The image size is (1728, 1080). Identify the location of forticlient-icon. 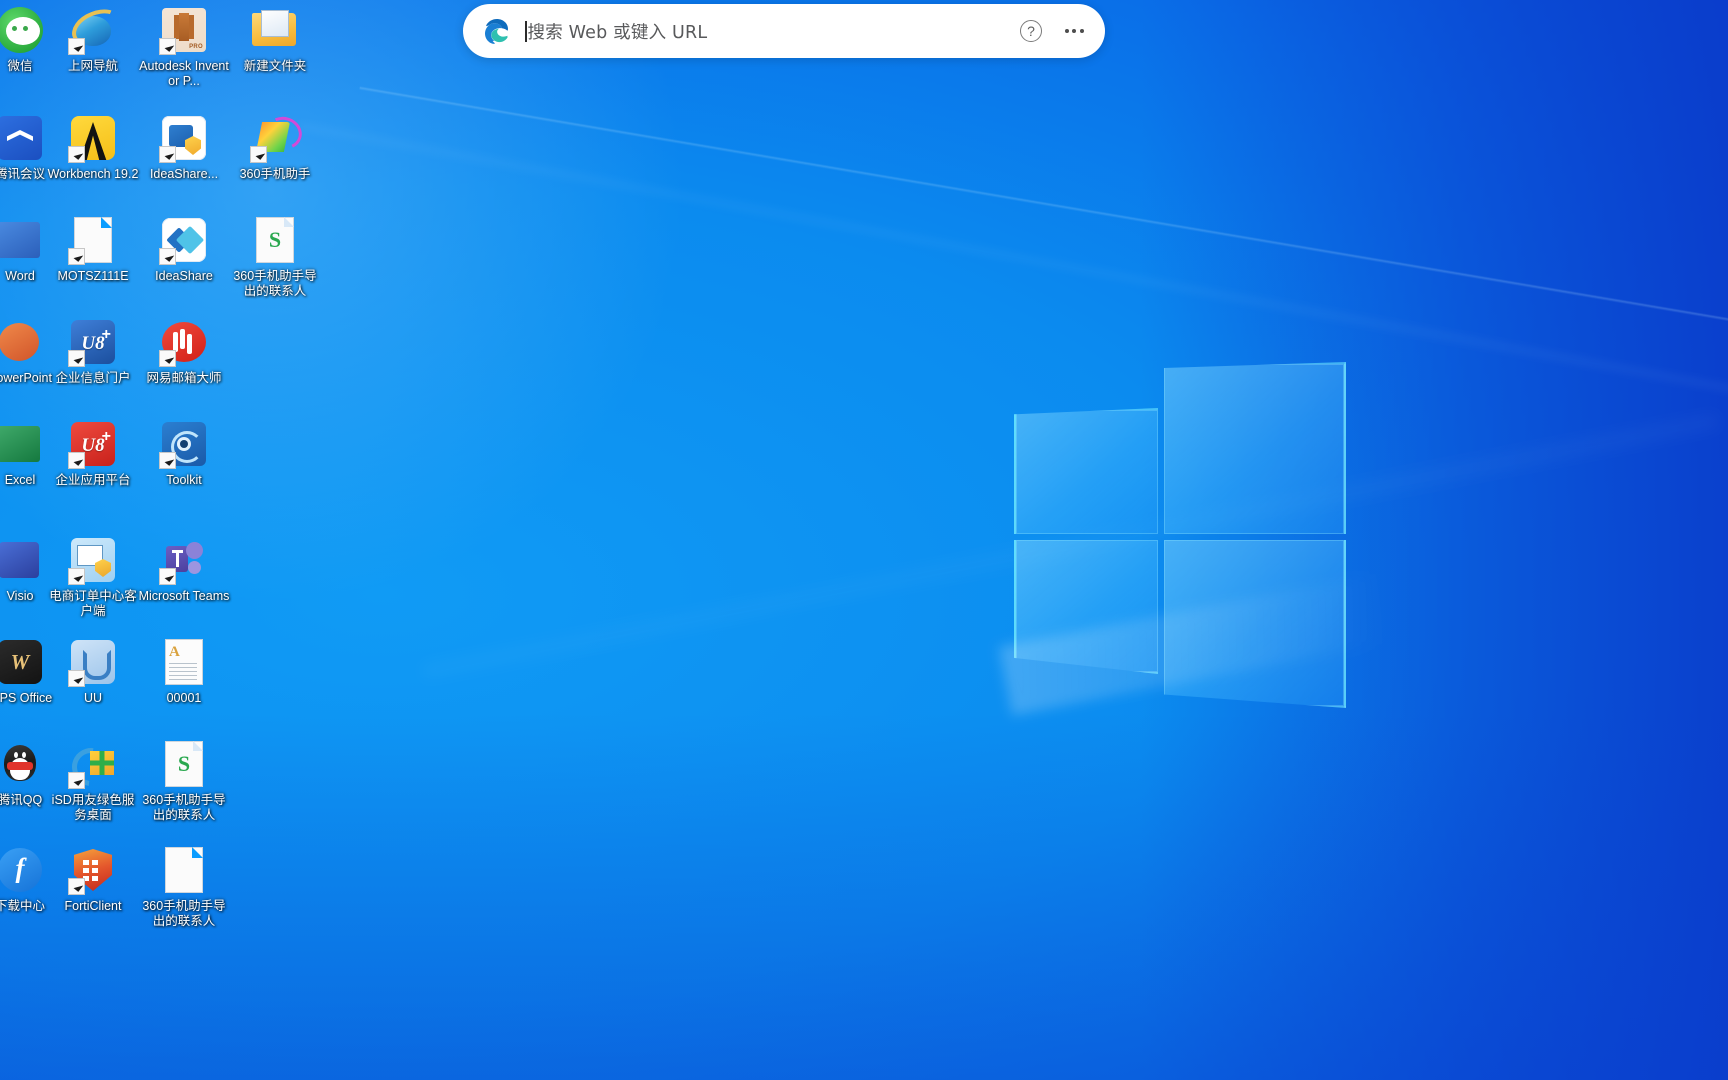
(92, 870).